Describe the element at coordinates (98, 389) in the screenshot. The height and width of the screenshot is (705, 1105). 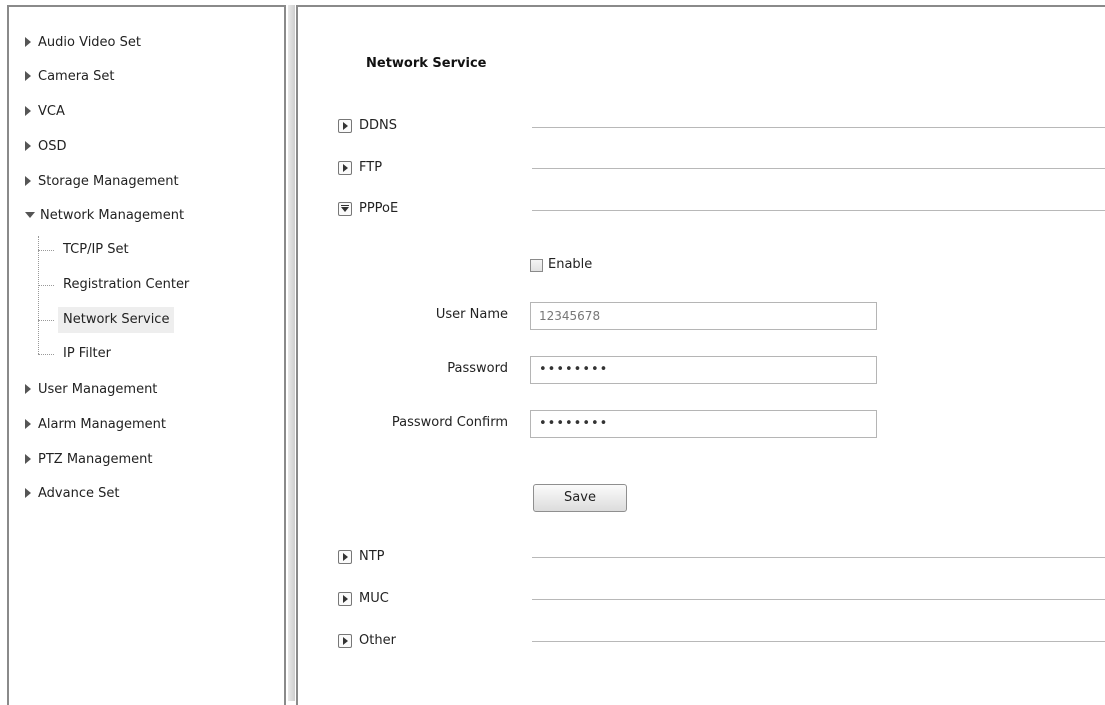
I see `sidebar-item-label: User Management` at that location.